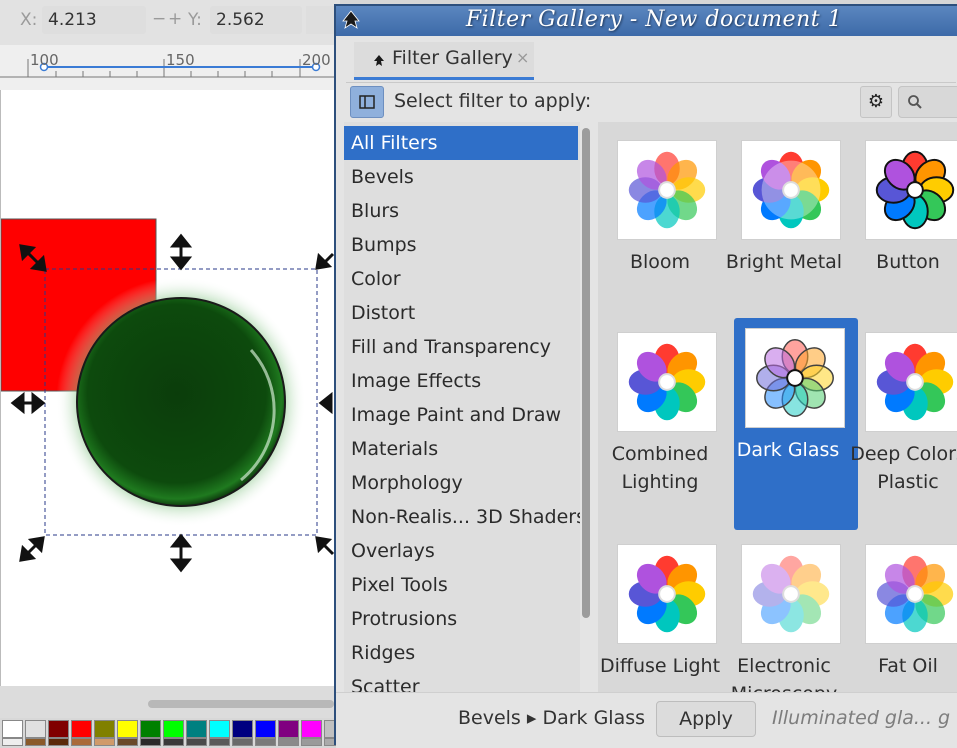 The image size is (957, 748). Describe the element at coordinates (461, 483) in the screenshot. I see `category-item: Morphology` at that location.